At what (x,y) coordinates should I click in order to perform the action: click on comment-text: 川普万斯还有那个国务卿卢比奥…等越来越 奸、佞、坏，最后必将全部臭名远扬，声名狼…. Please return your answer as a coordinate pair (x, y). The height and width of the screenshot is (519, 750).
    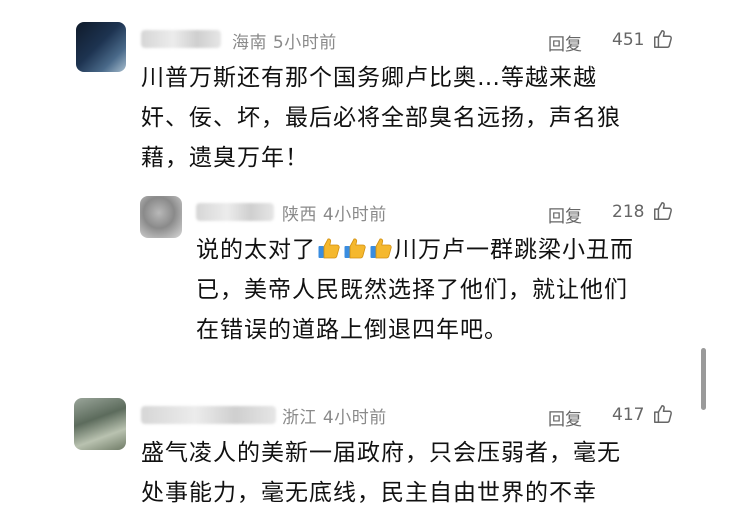
    Looking at the image, I should click on (381, 118).